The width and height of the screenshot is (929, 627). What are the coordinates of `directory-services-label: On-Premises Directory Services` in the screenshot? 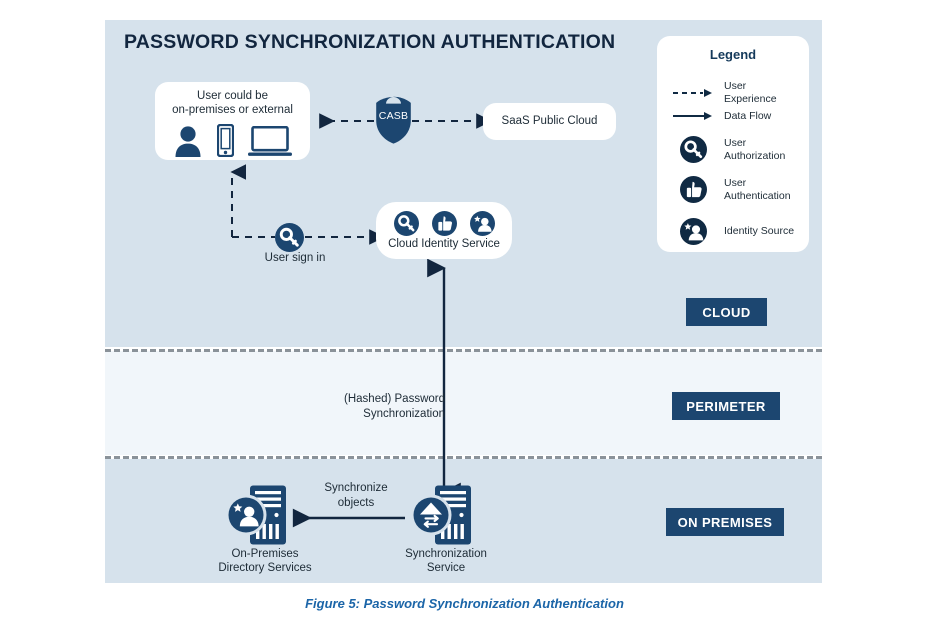 It's located at (265, 561).